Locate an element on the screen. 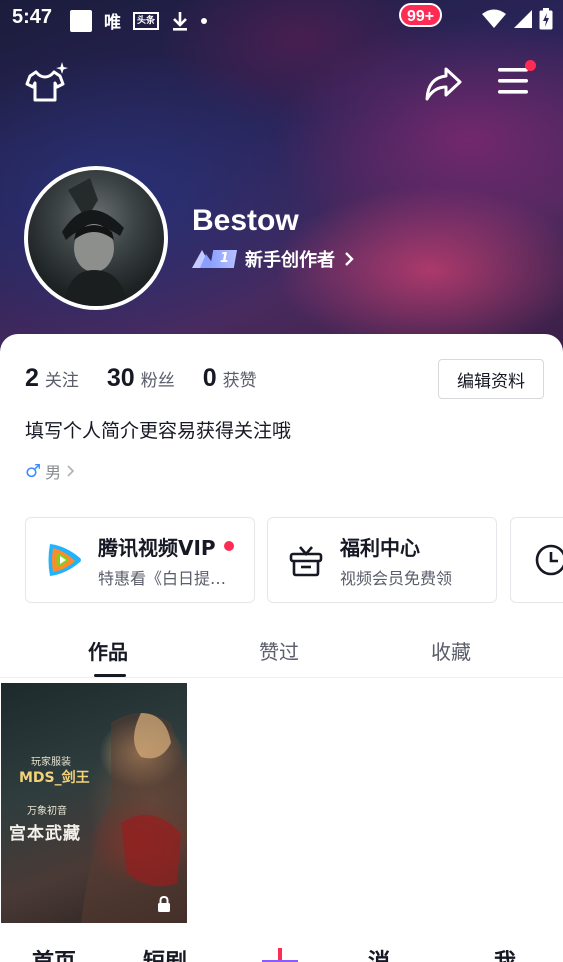 The image size is (563, 962). more-notifications-dot-icon is located at coordinates (204, 20).